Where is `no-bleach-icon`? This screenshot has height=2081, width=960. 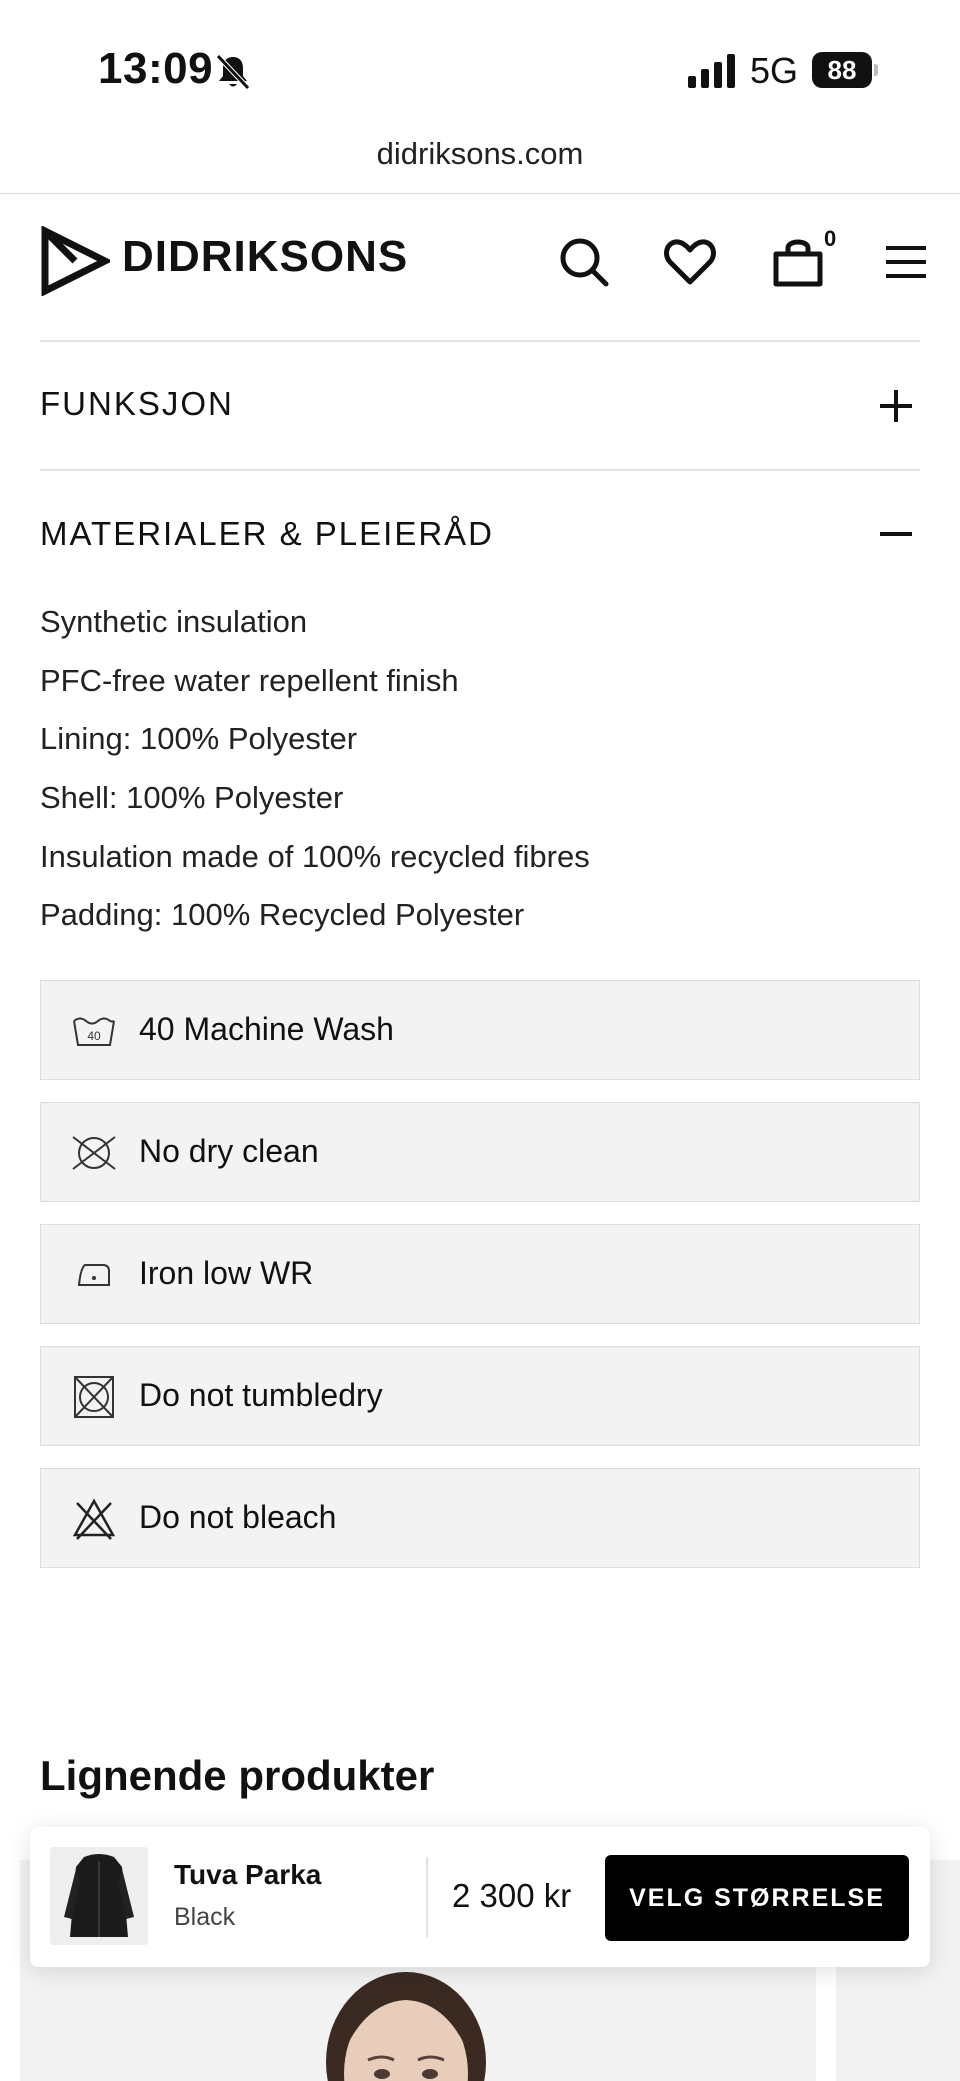 no-bleach-icon is located at coordinates (94, 1519).